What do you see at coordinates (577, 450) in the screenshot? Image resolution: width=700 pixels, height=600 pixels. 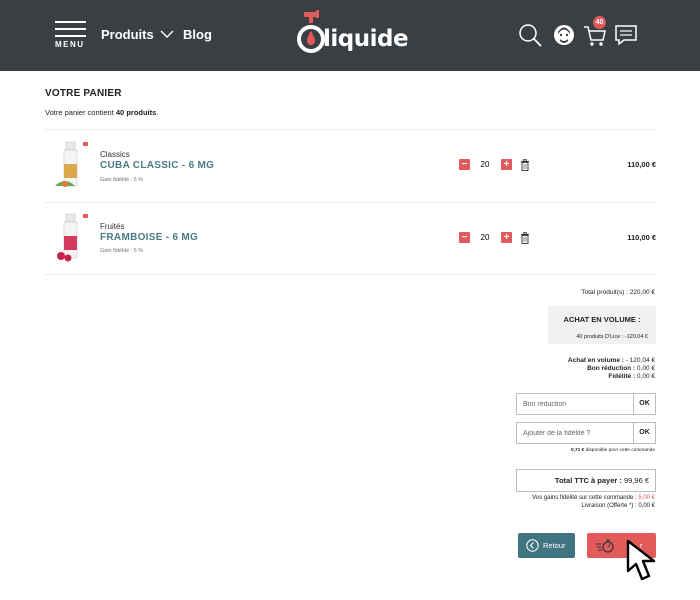 I see `fidelity-available-value: 0,71 €` at bounding box center [577, 450].